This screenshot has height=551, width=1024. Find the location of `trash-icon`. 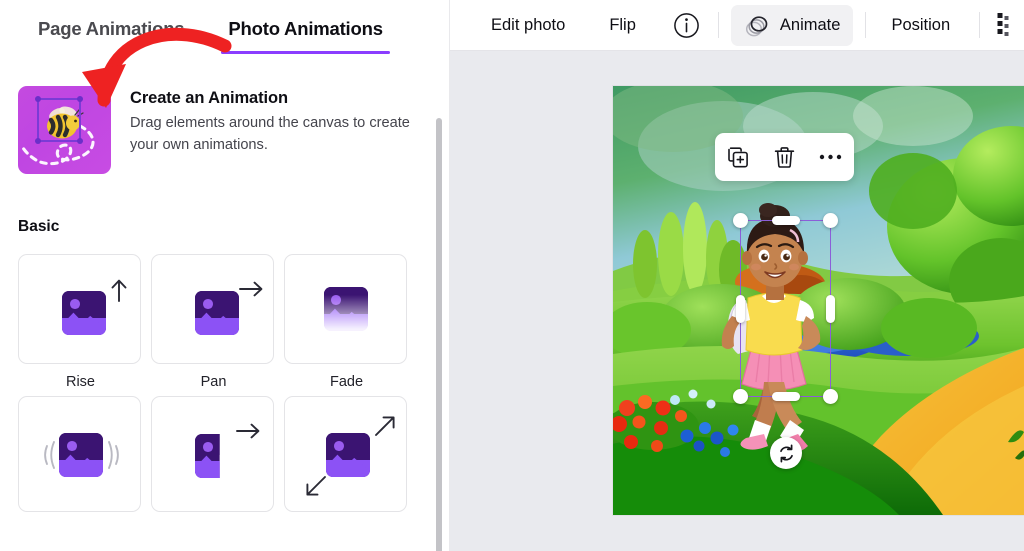

trash-icon is located at coordinates (784, 157).